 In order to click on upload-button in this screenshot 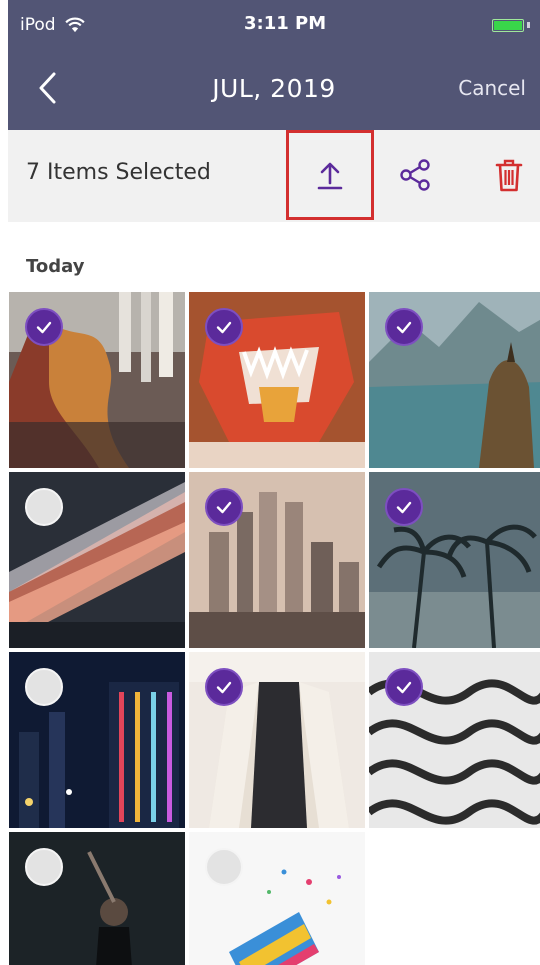, I will do `click(330, 175)`.